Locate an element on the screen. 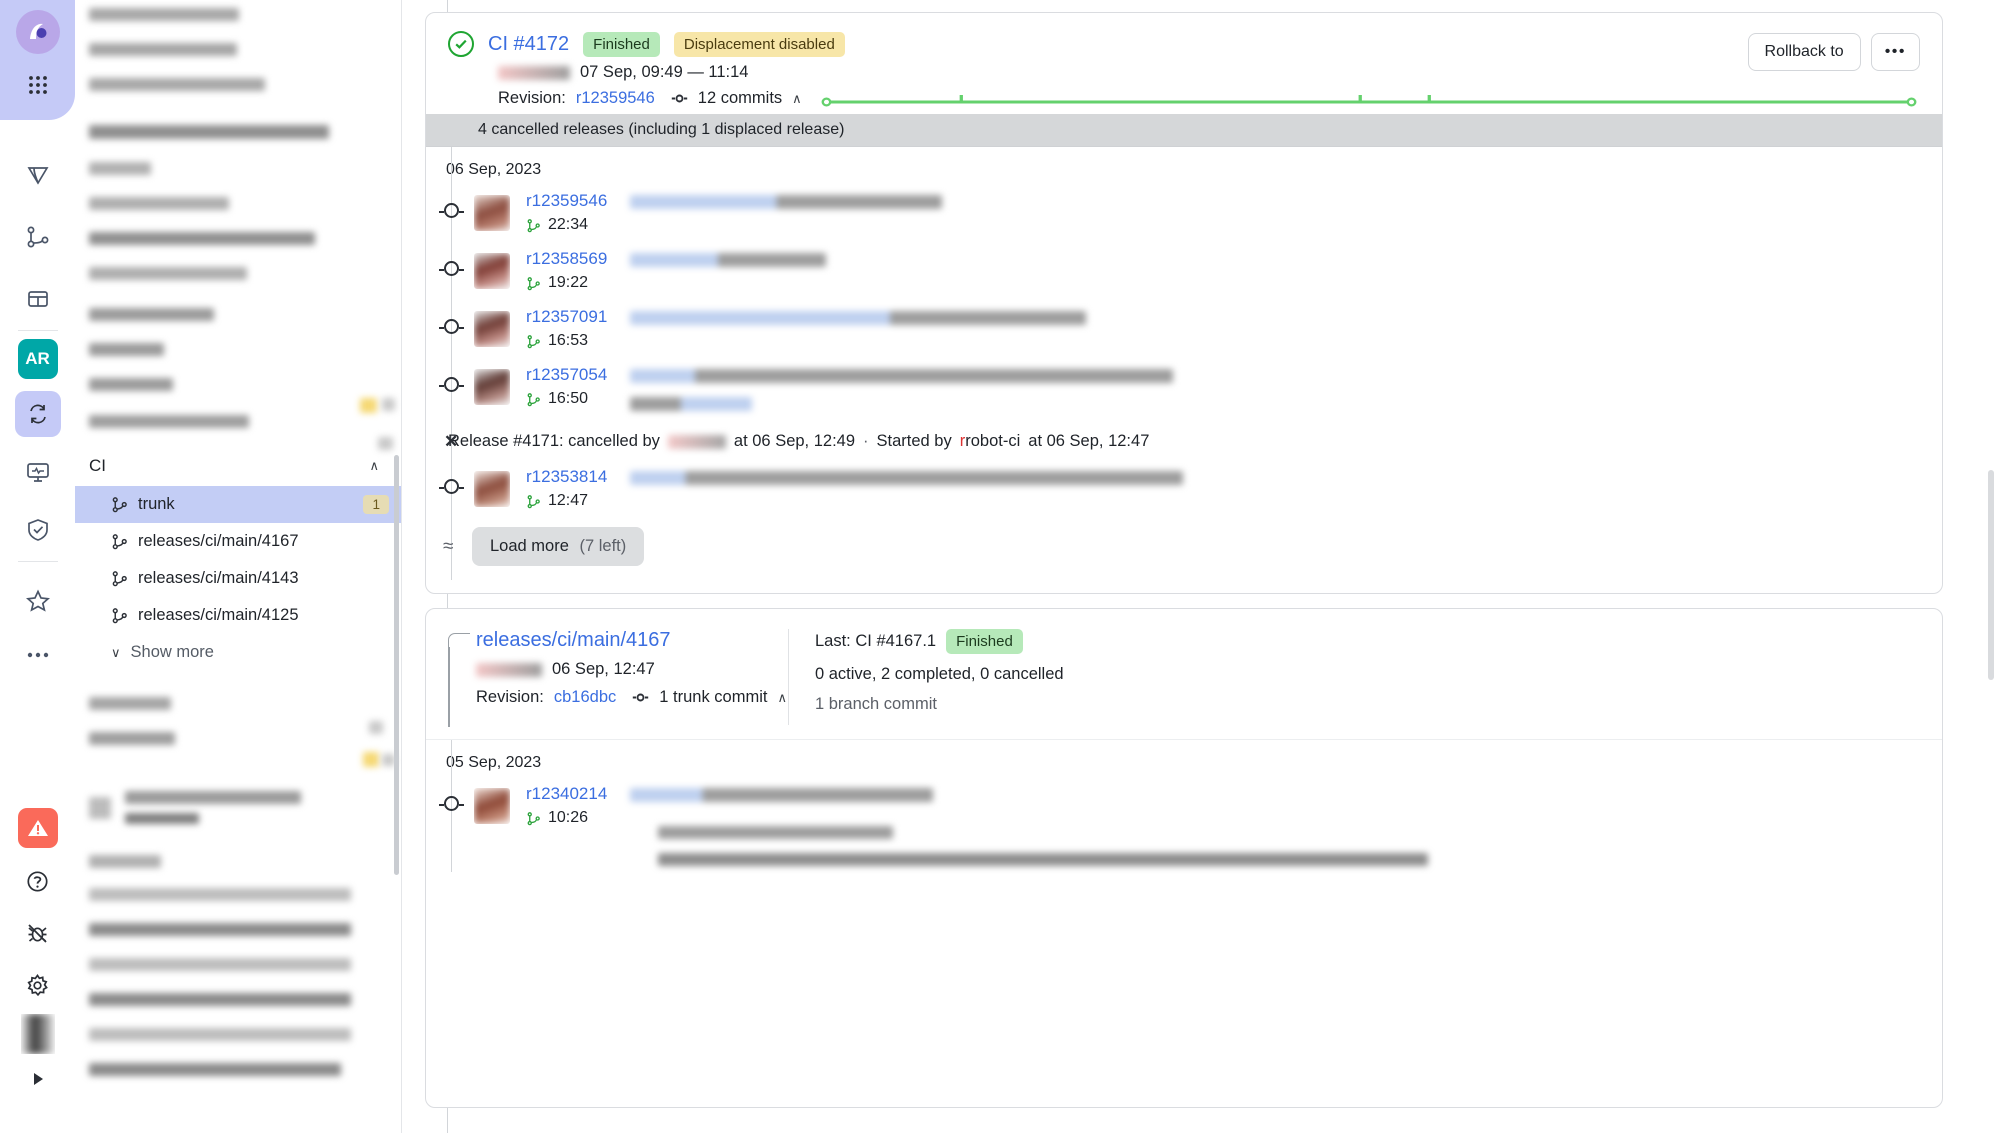 This screenshot has width=2000, height=1133. star-icon is located at coordinates (38, 601).